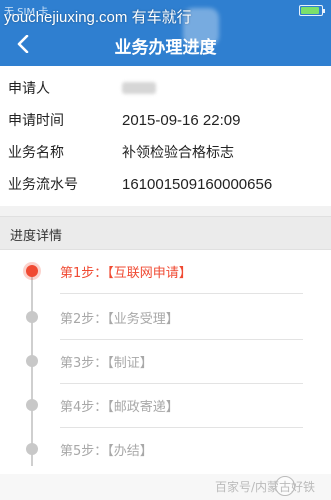 This screenshot has width=331, height=500. I want to click on divider, so click(181, 293).